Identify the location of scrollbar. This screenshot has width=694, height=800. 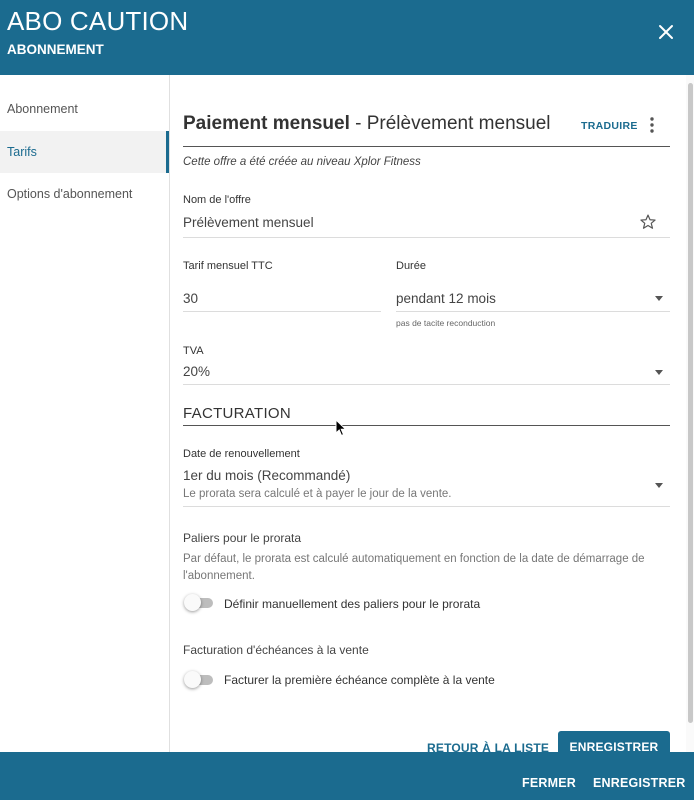
(690, 413).